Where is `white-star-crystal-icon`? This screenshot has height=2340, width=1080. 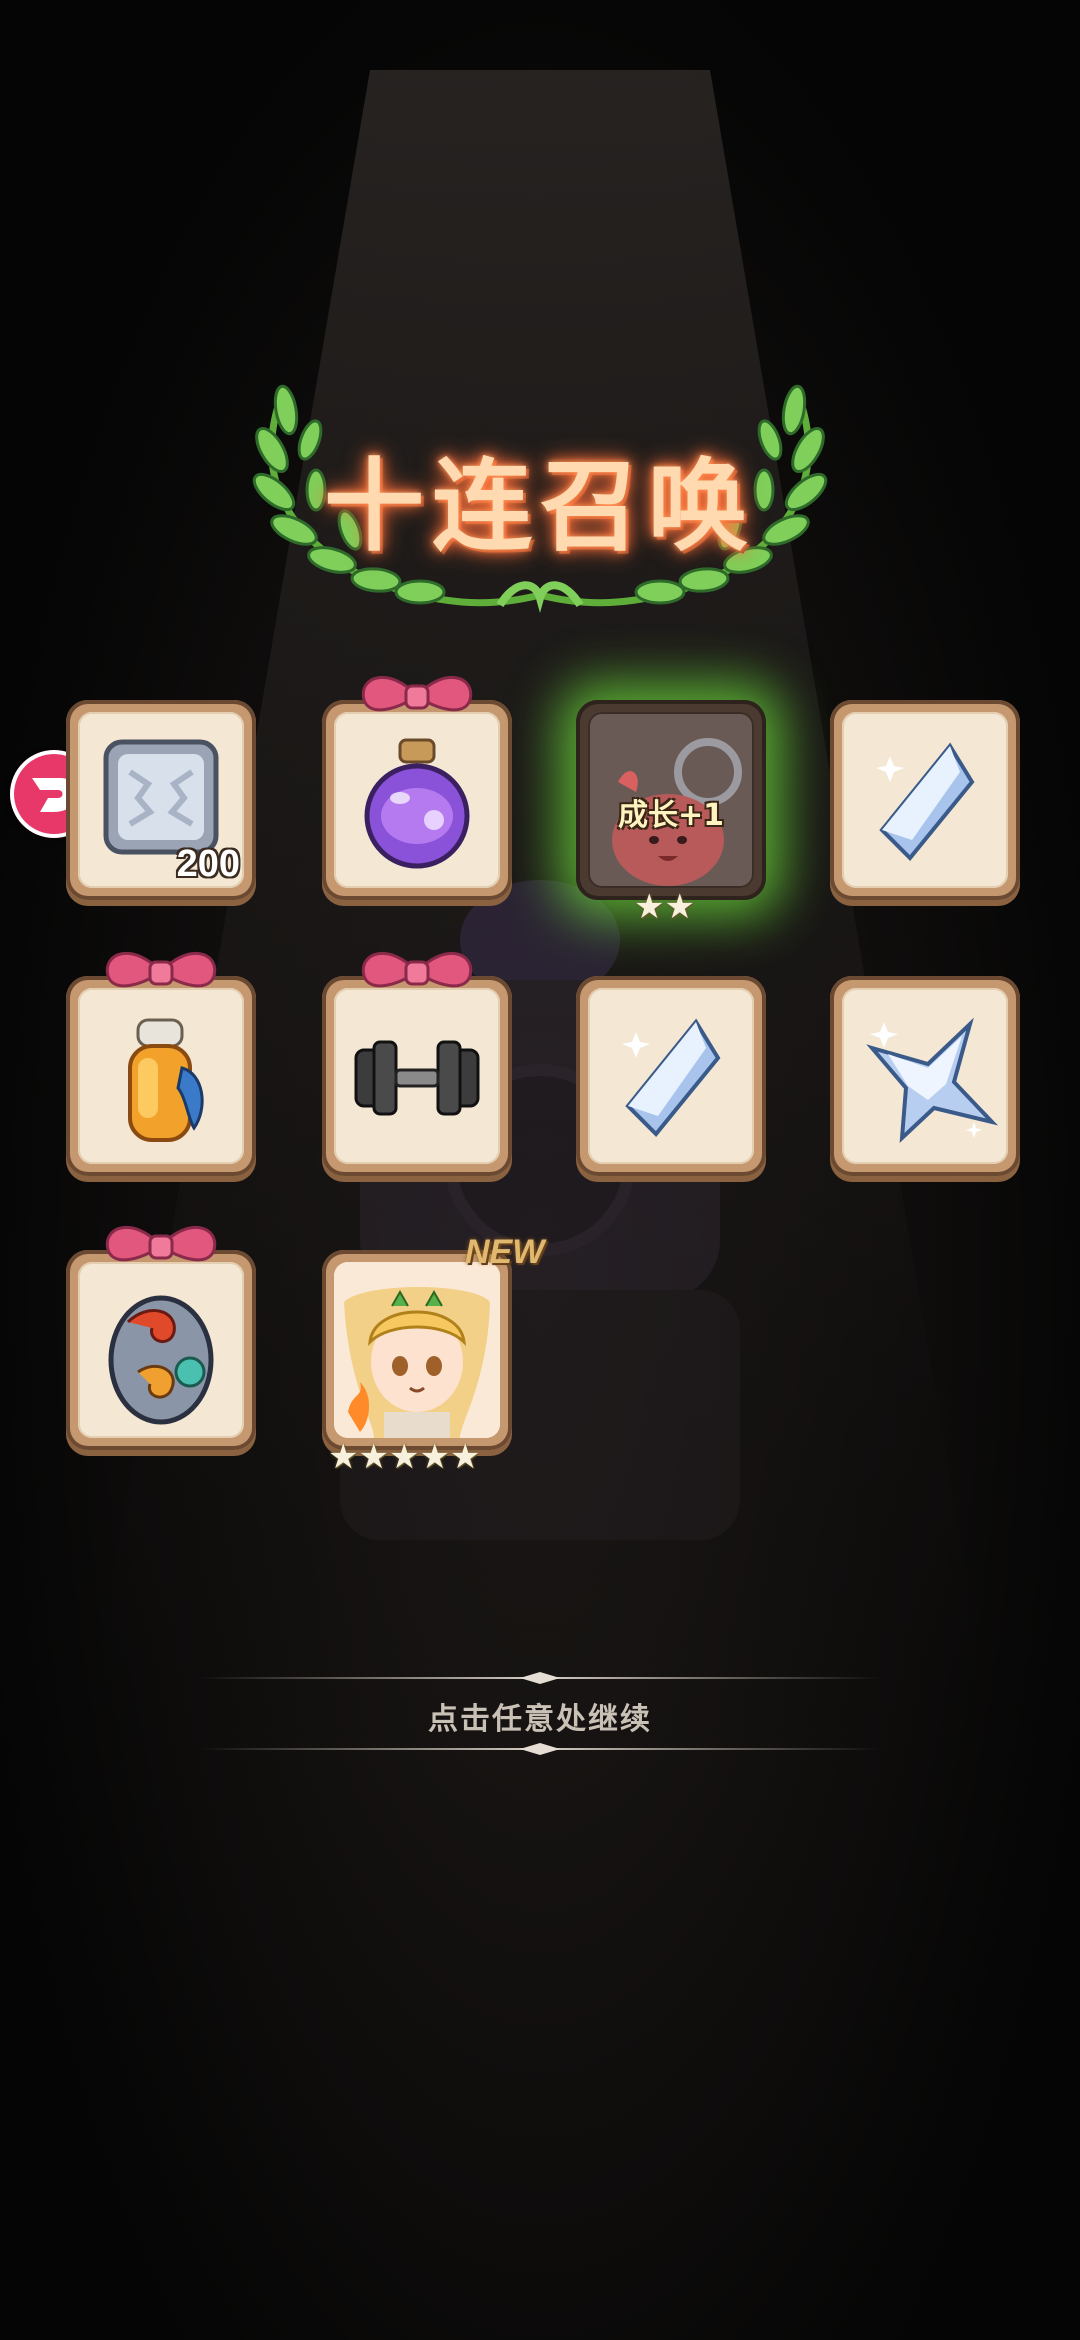 white-star-crystal-icon is located at coordinates (932, 1080).